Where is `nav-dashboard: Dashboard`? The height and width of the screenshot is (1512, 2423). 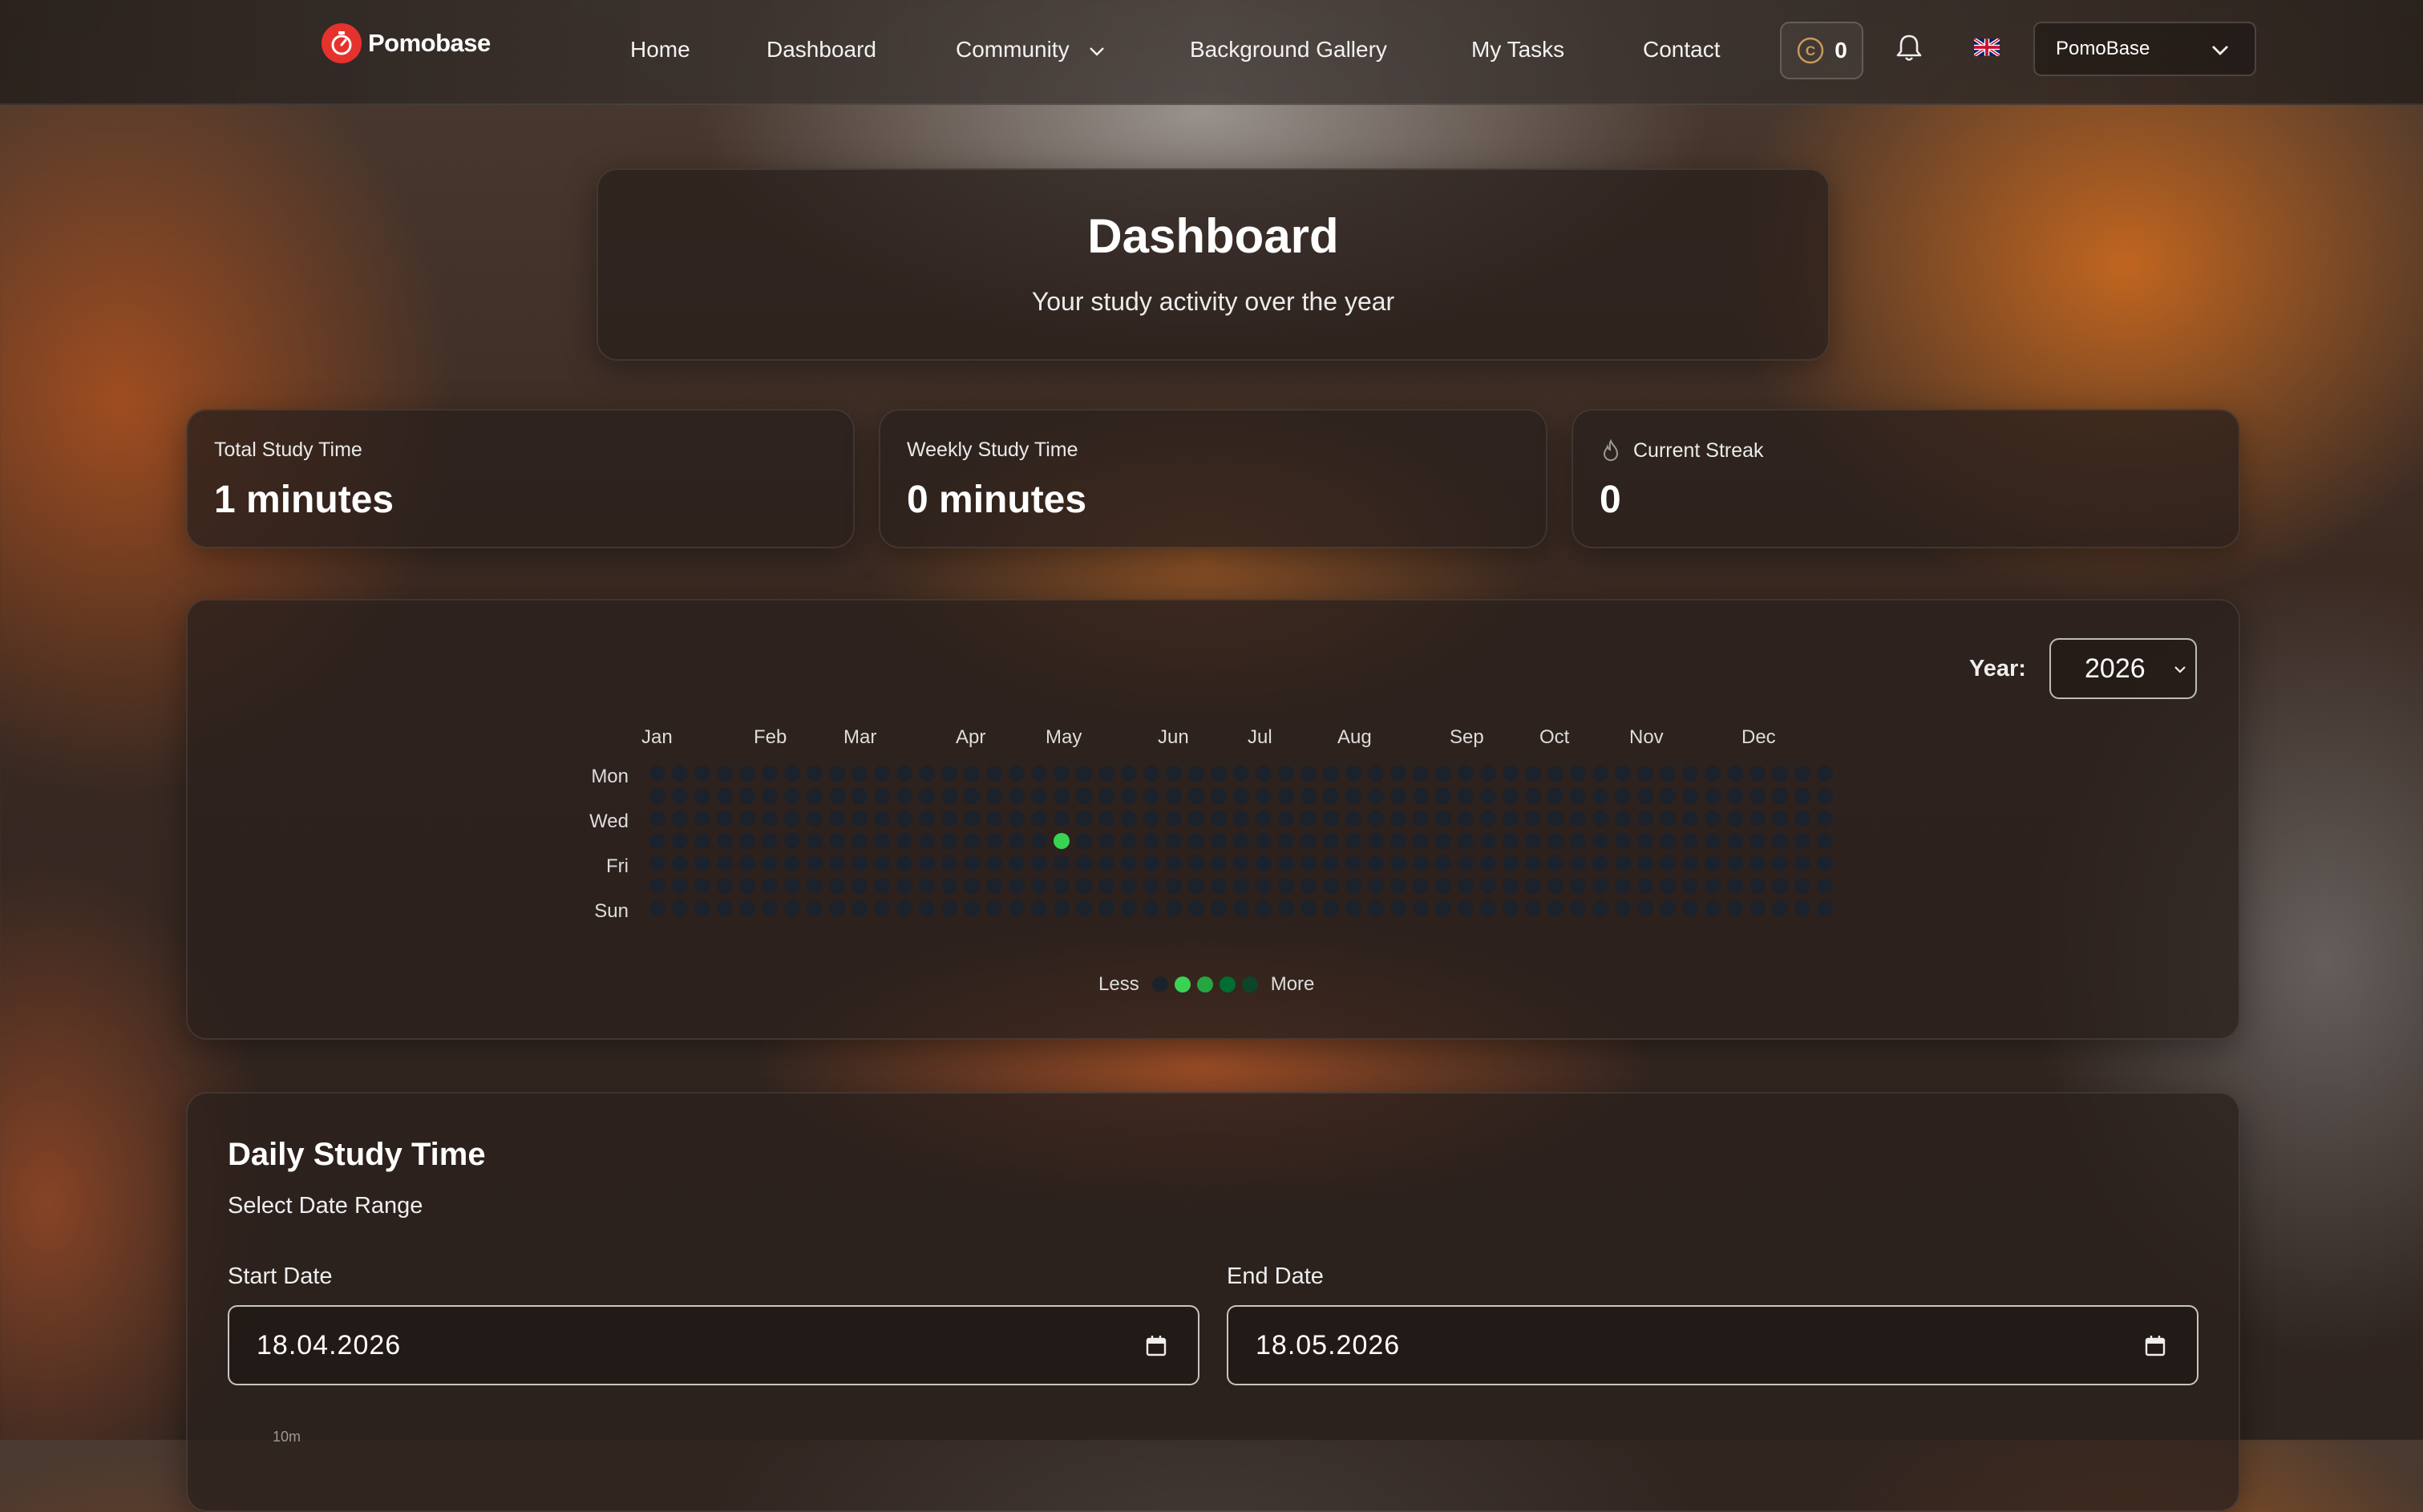 nav-dashboard: Dashboard is located at coordinates (821, 49).